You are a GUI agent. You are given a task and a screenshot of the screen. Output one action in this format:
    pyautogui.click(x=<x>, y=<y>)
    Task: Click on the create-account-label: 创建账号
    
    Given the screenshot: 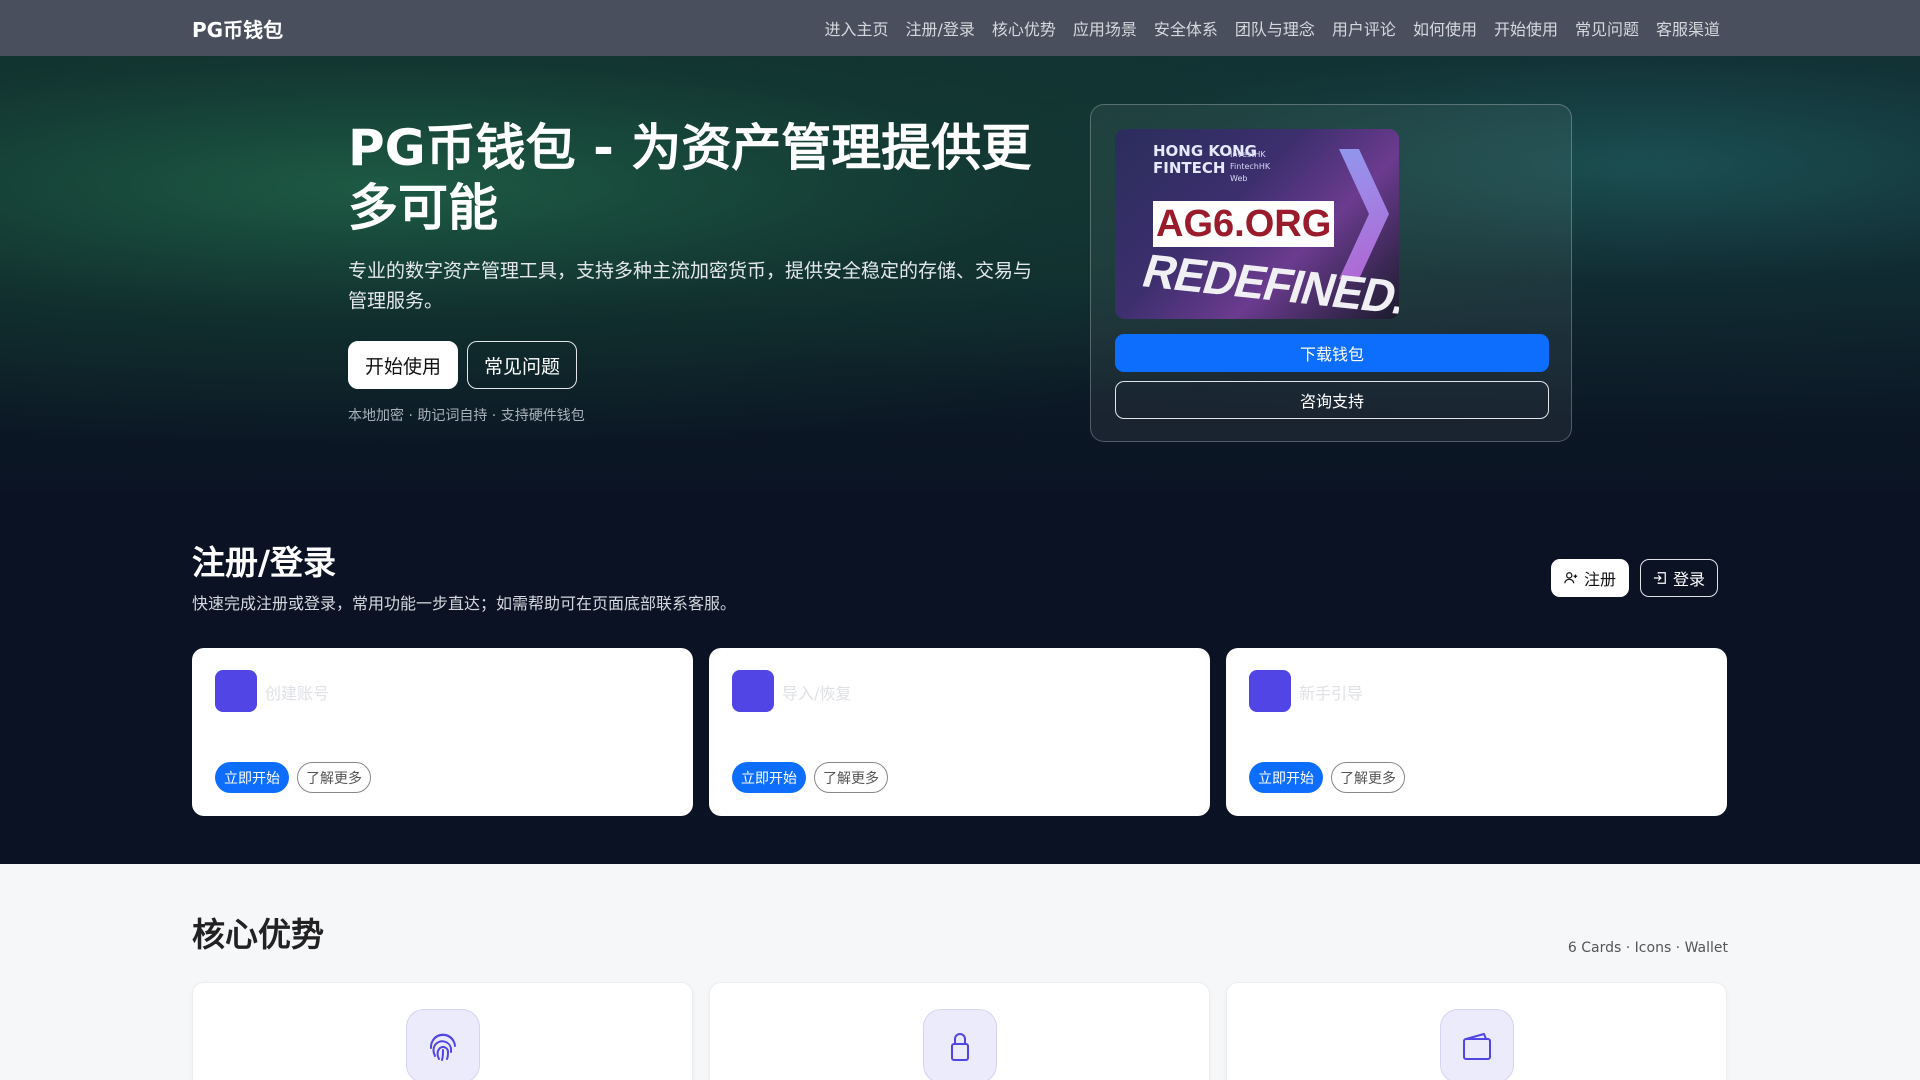 What is the action you would take?
    pyautogui.click(x=297, y=693)
    